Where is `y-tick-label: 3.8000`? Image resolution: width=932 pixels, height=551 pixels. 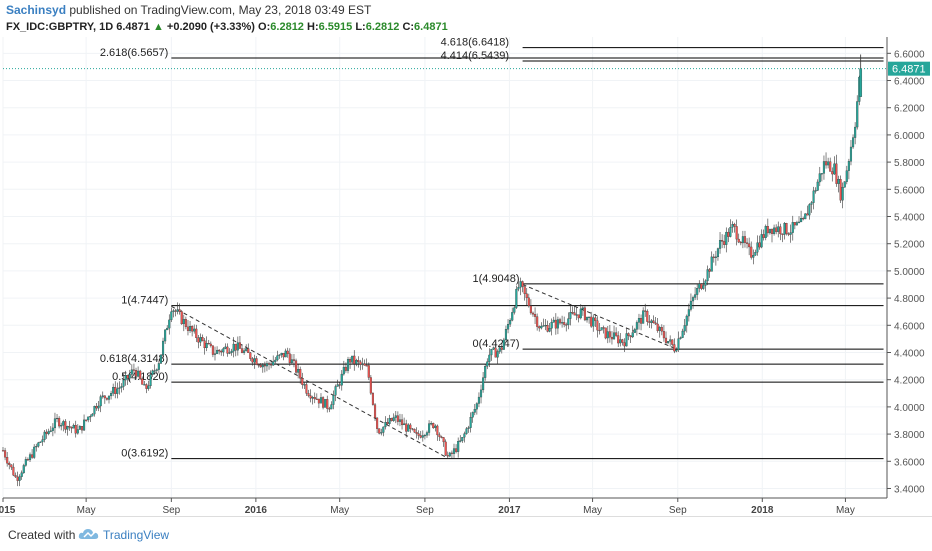
y-tick-label: 3.8000 is located at coordinates (909, 435).